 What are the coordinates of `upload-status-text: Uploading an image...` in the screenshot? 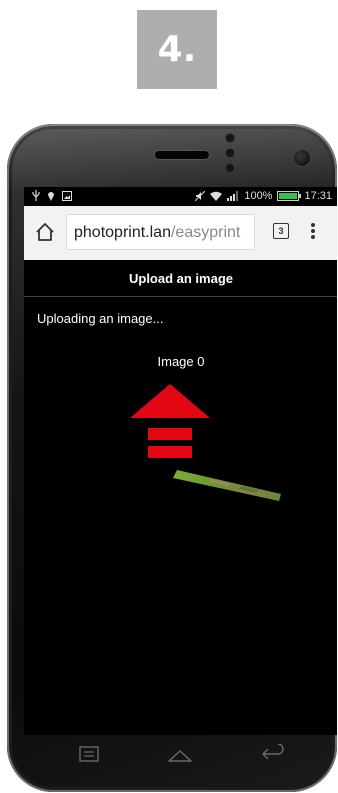 It's located at (100, 318).